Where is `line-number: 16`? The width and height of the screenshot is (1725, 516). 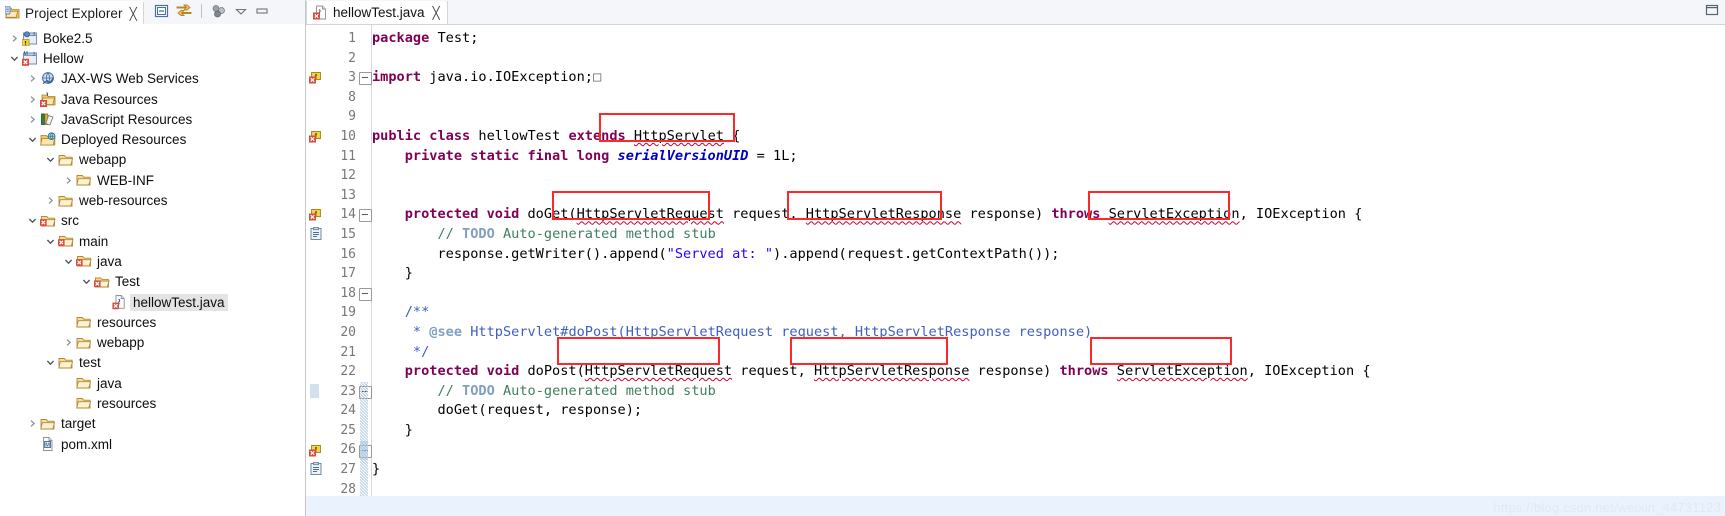 line-number: 16 is located at coordinates (348, 254).